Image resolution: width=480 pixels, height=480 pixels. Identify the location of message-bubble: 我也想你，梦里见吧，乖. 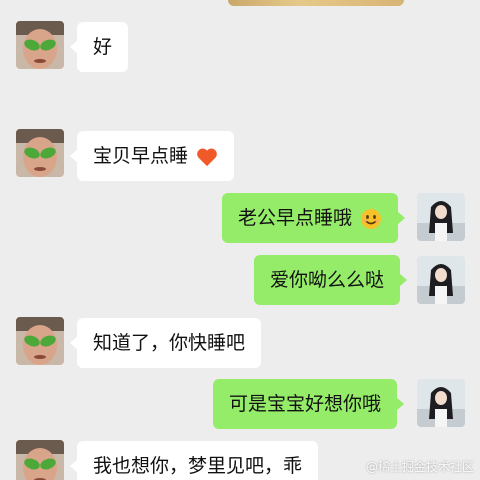
(194, 460).